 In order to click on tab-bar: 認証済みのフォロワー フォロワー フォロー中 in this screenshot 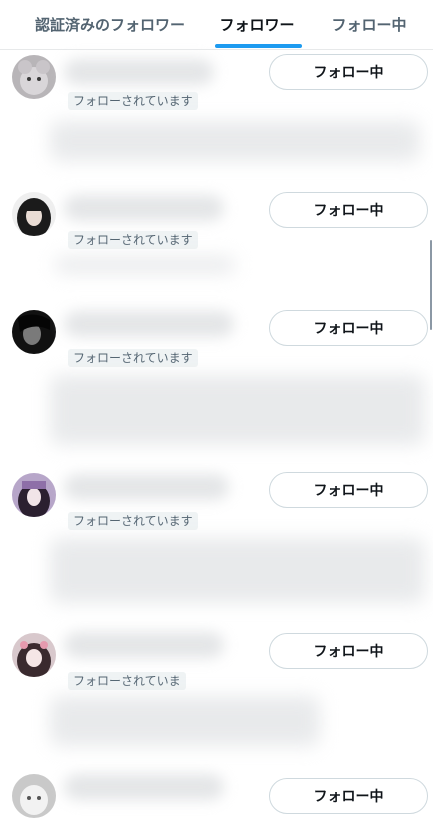, I will do `click(216, 25)`.